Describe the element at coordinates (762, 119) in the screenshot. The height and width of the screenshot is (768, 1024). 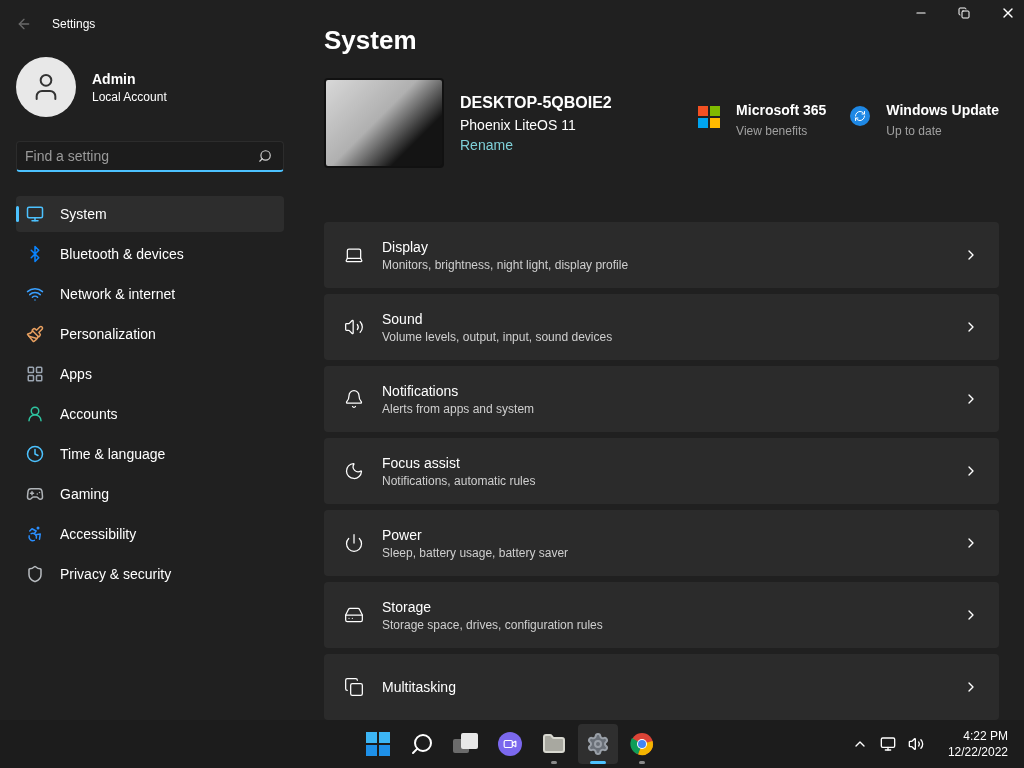
I see `info-tile: Microsoft 365 View benefits` at that location.